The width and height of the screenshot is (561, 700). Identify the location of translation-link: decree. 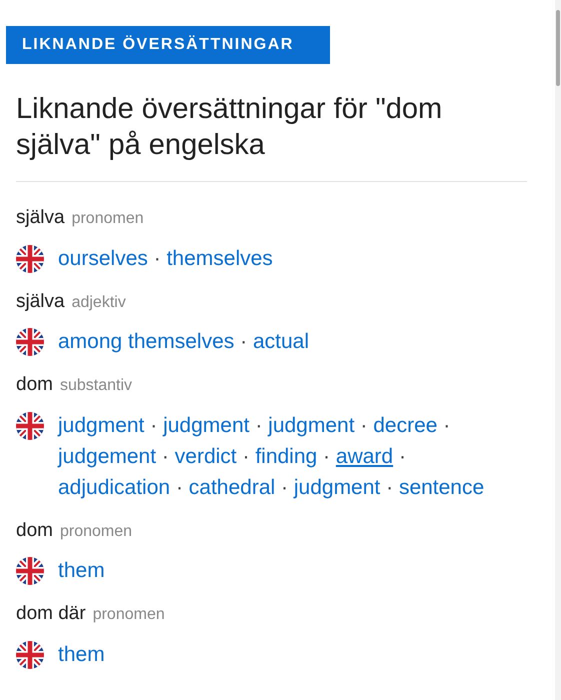
(405, 425).